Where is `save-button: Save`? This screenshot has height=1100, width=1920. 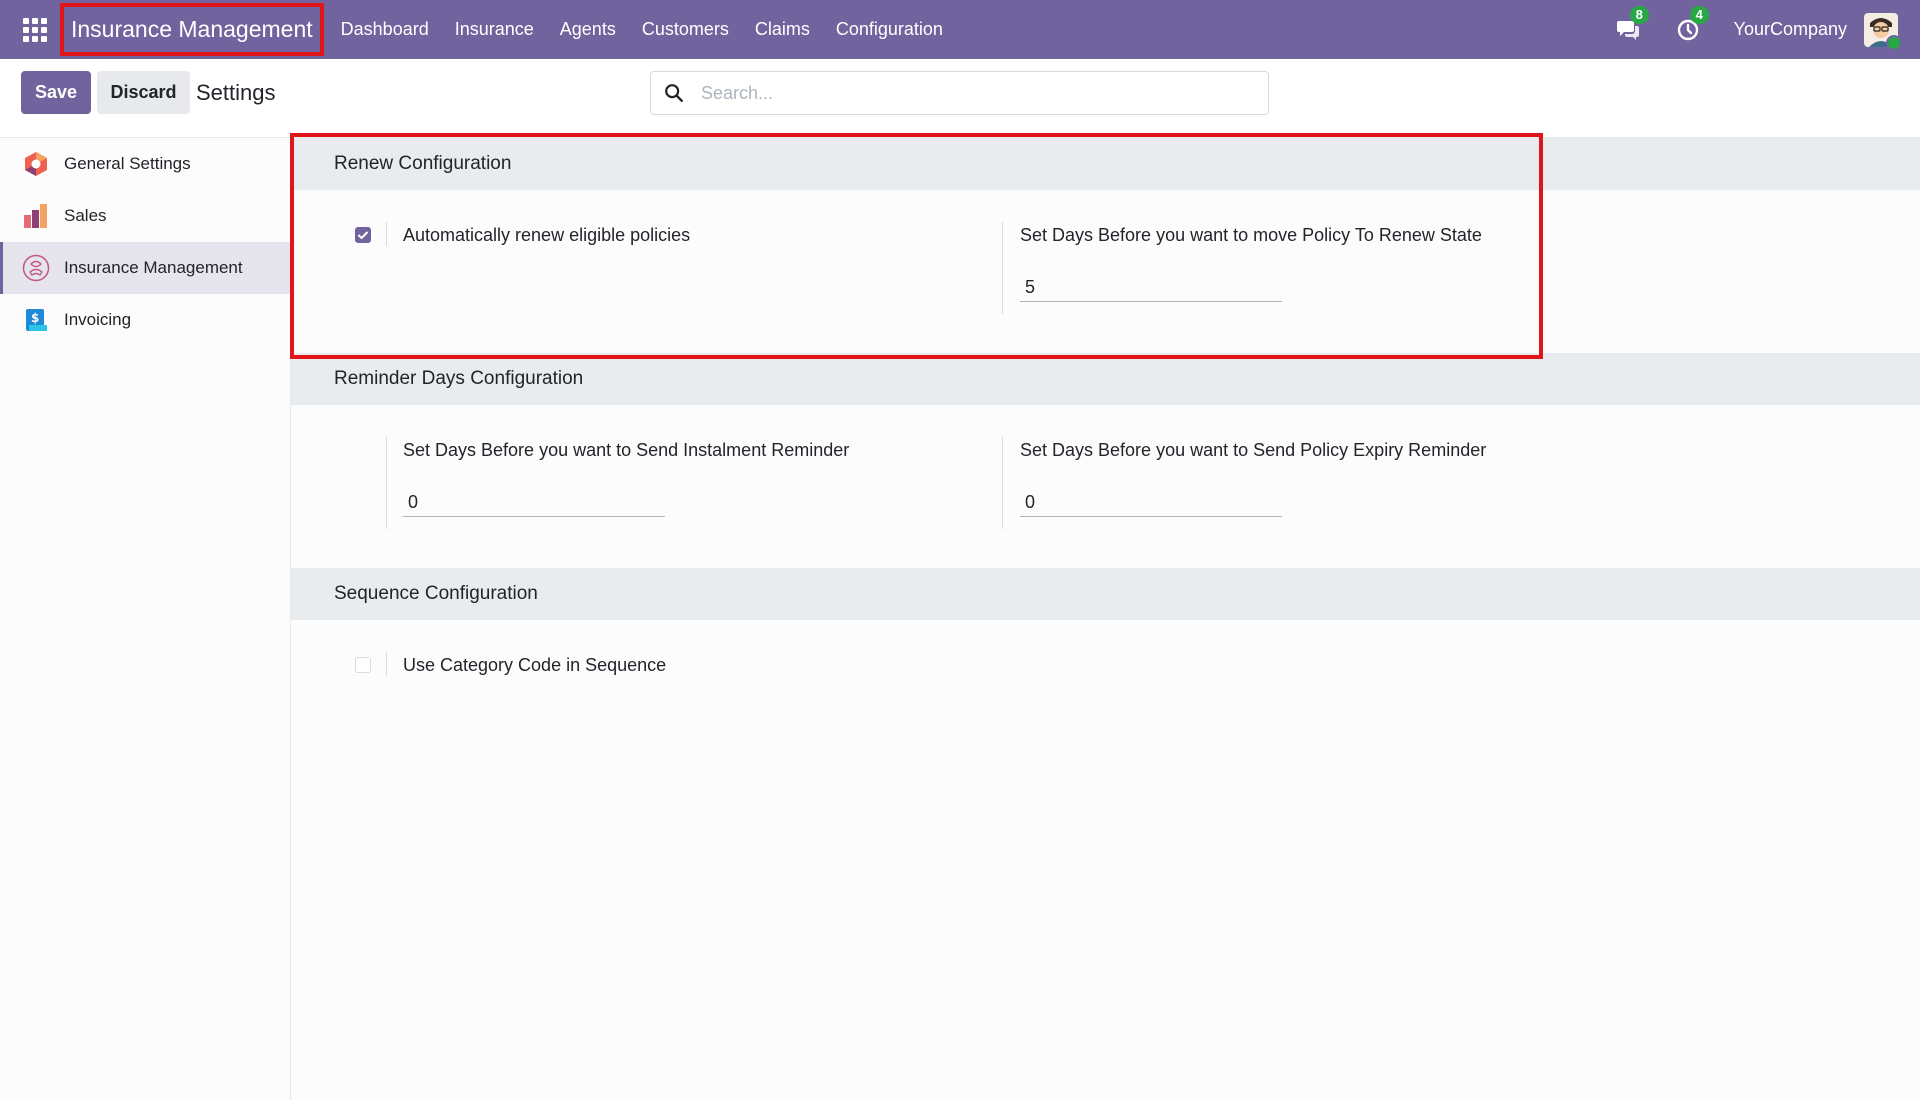
save-button: Save is located at coordinates (56, 92).